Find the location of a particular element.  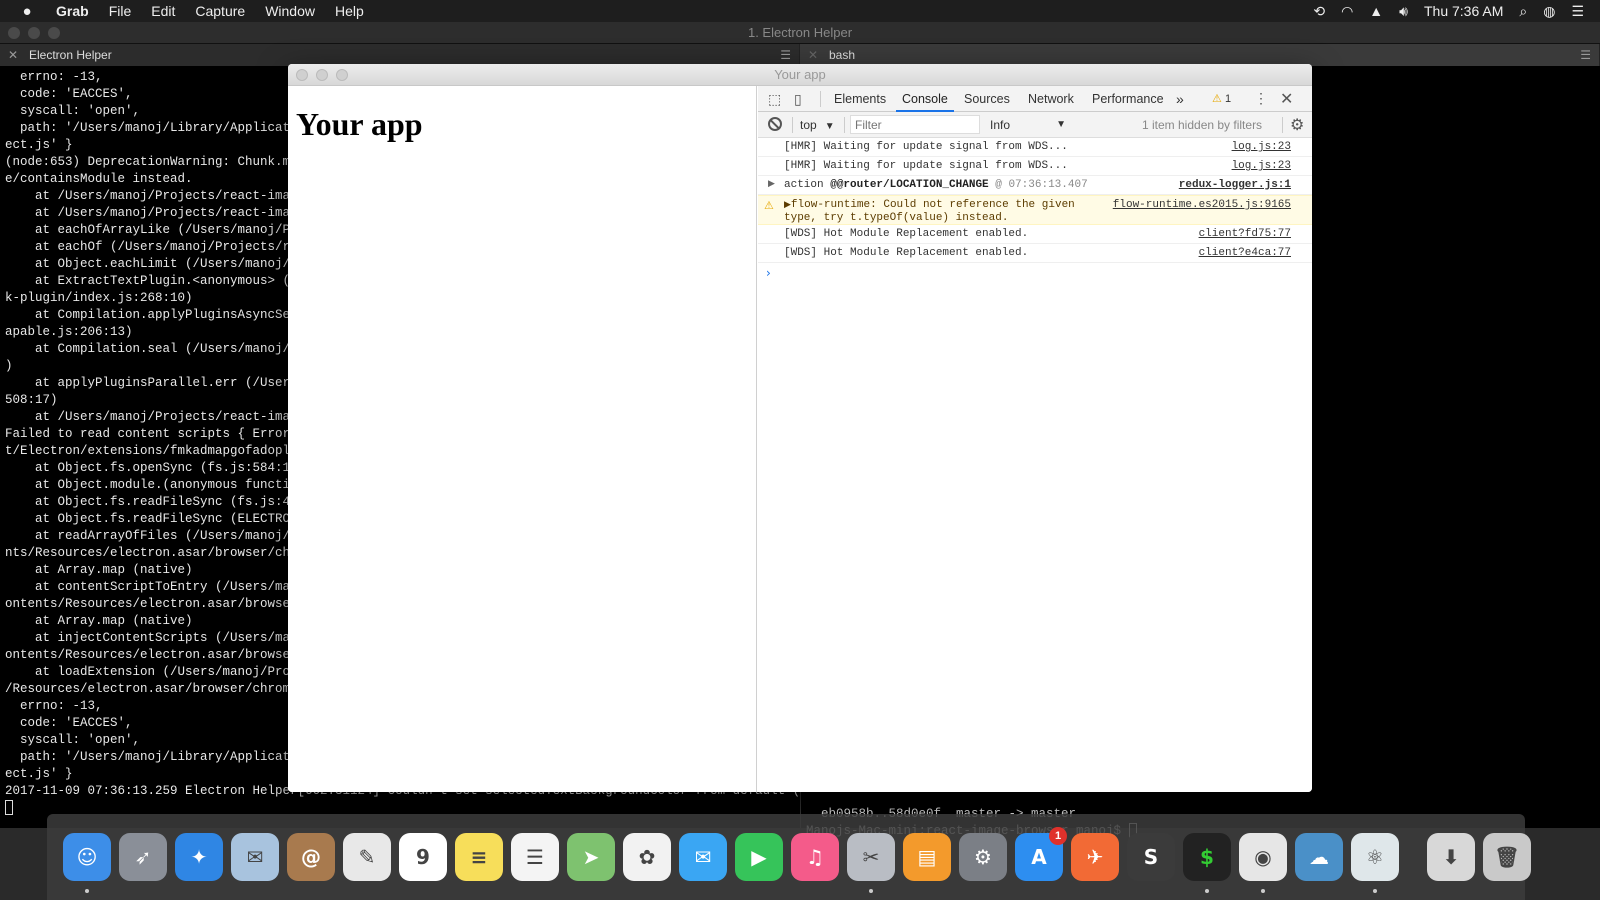

more-tabs-icon: » is located at coordinates (1180, 99).